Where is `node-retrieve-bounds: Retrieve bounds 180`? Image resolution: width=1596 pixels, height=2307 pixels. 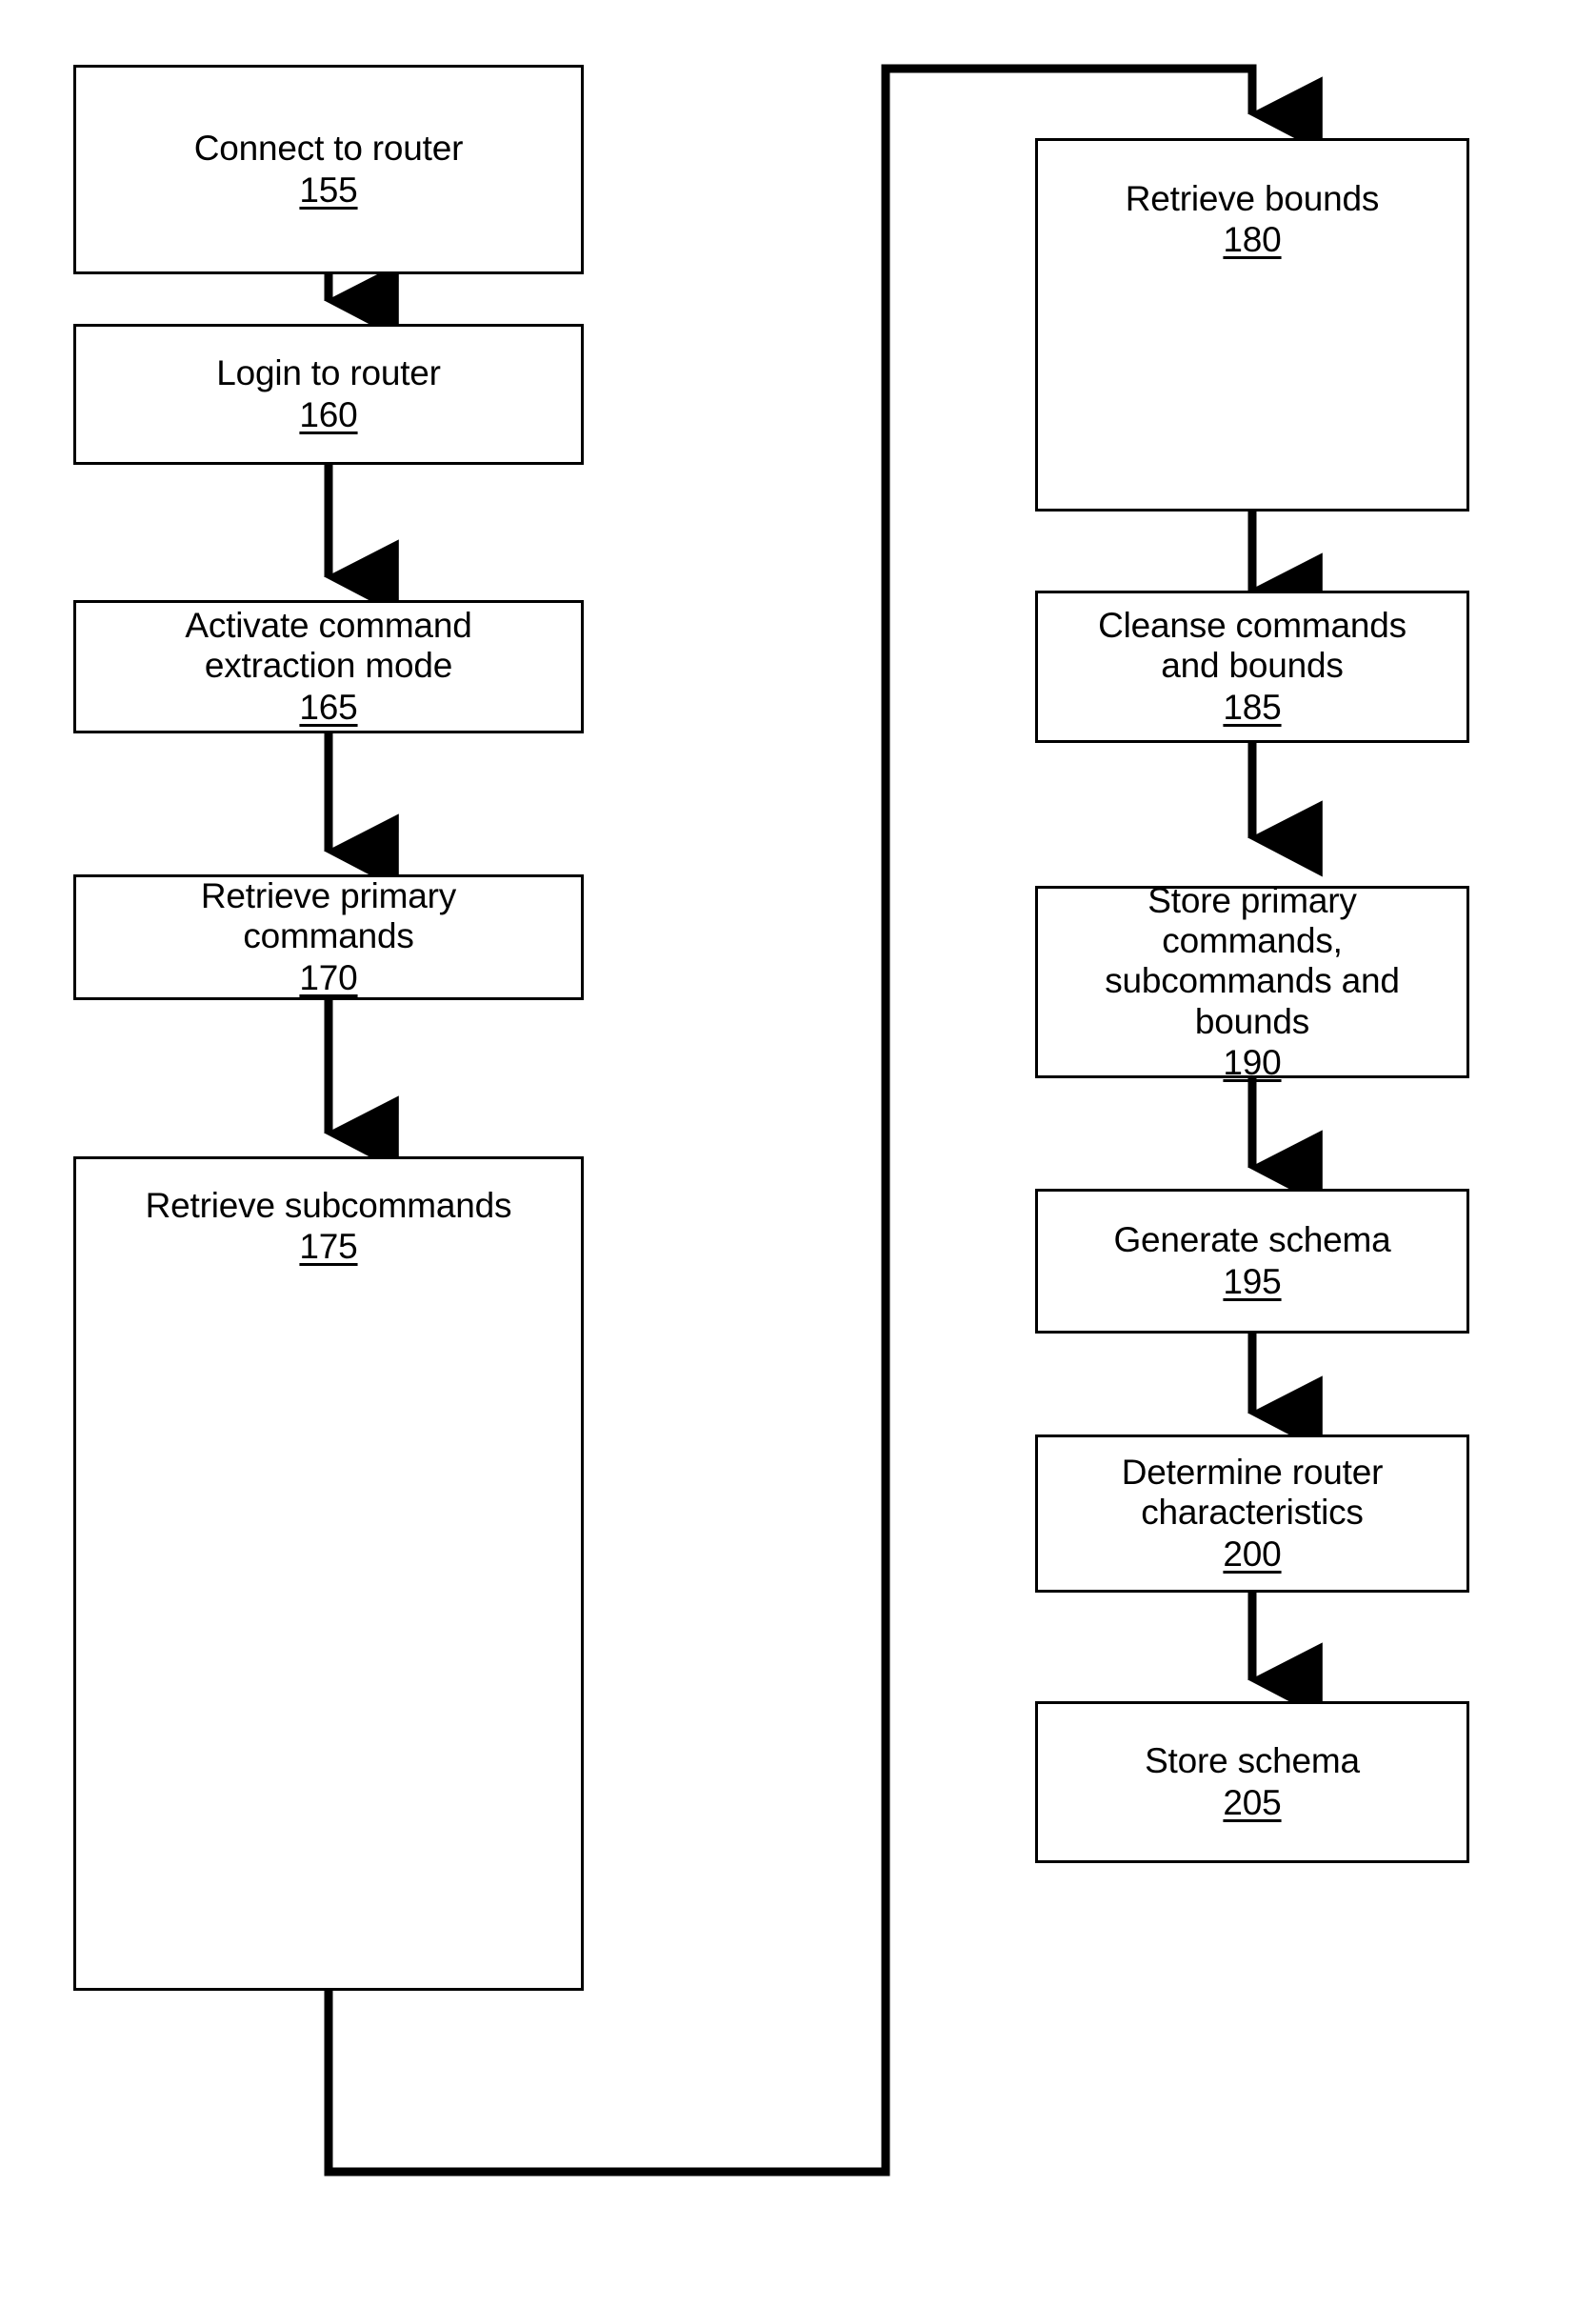
node-retrieve-bounds: Retrieve bounds 180 is located at coordinates (1252, 325).